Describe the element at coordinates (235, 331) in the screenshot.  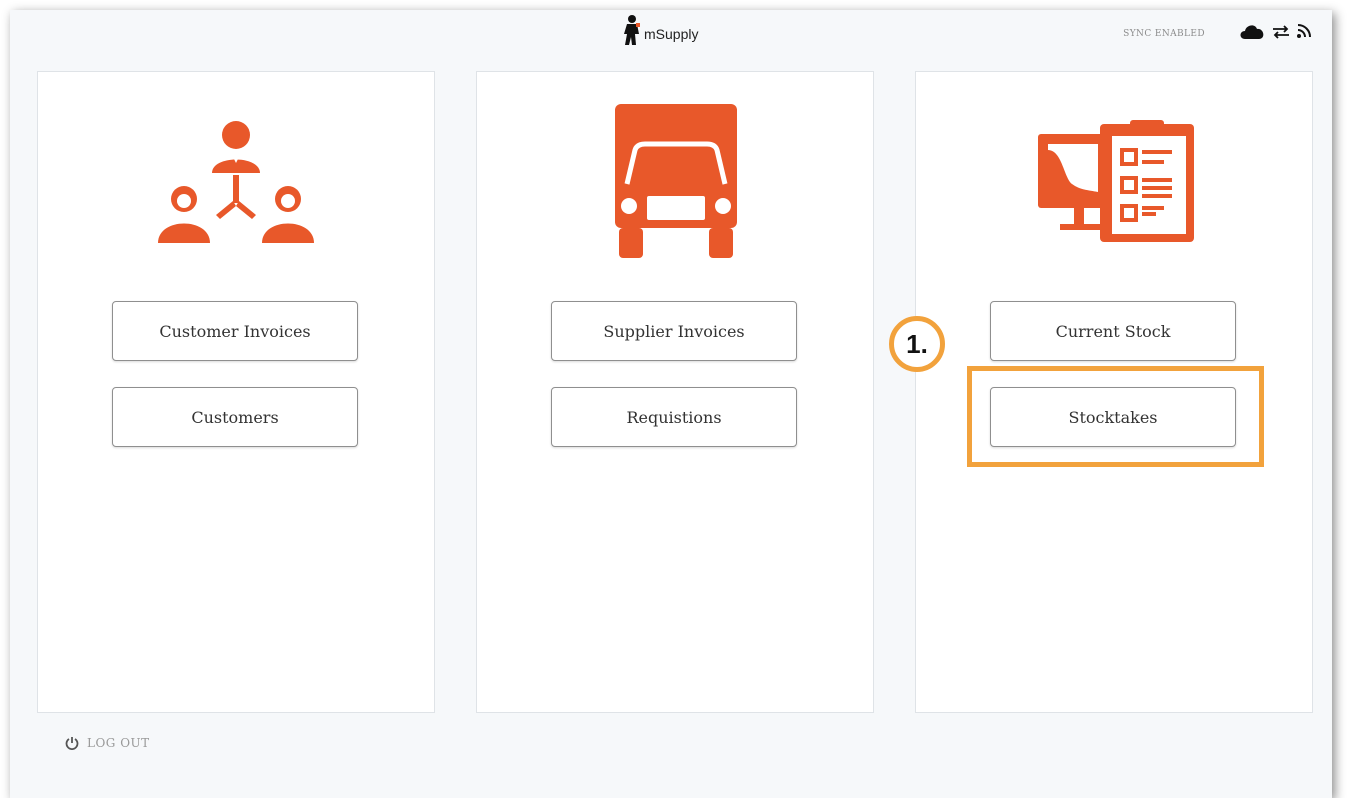
I see `customer-invoices-button: Customer Invoices` at that location.